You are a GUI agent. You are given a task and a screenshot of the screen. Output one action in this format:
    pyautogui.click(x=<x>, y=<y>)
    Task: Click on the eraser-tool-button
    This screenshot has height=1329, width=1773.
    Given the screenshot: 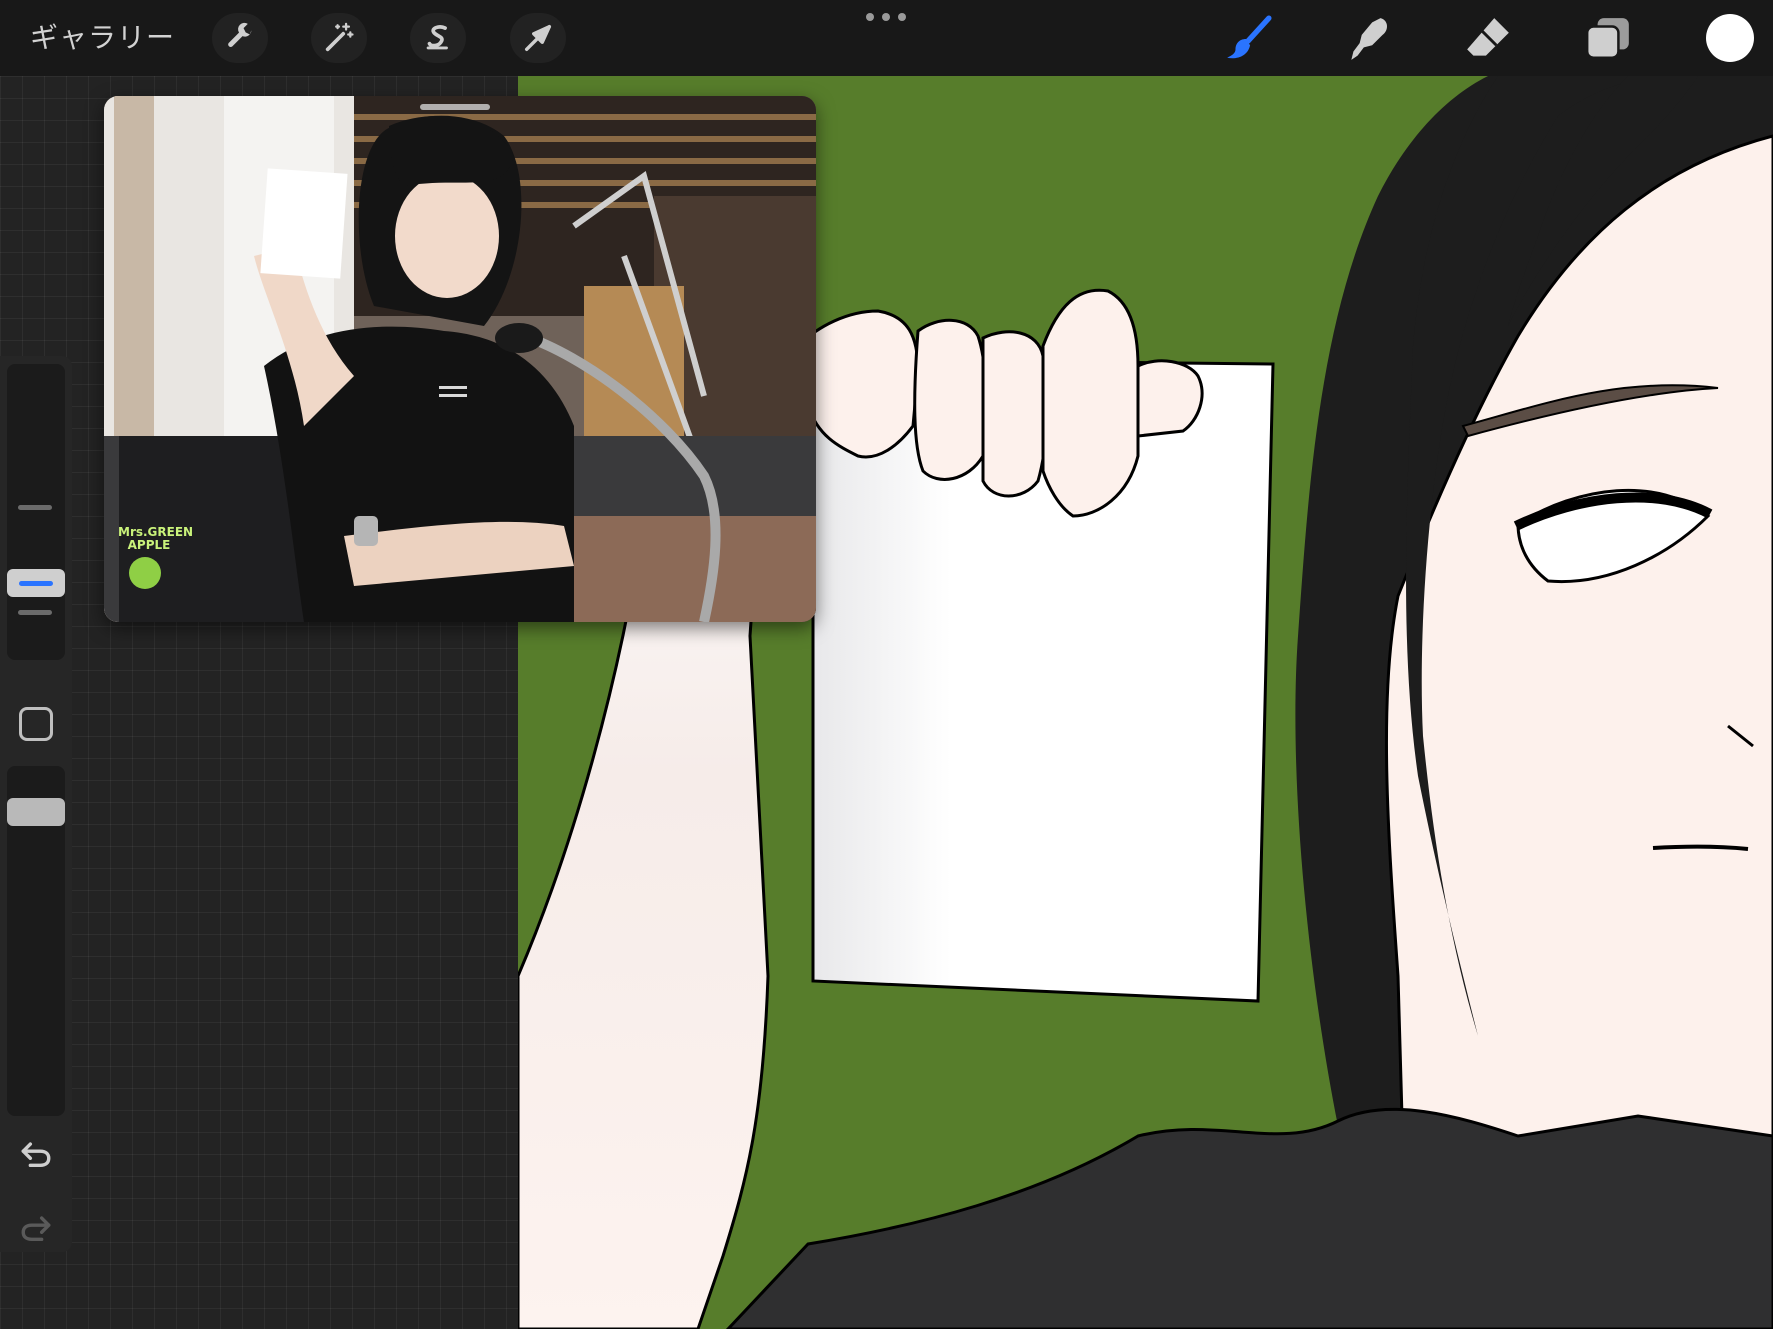 What is the action you would take?
    pyautogui.click(x=1488, y=39)
    